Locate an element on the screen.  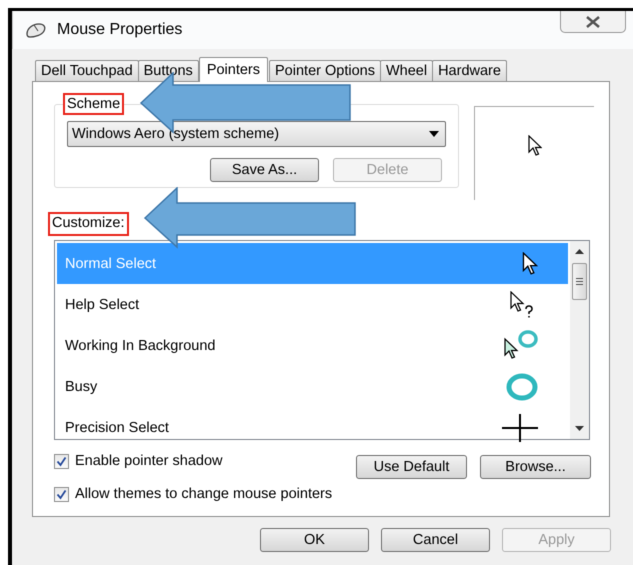
busy-ring-icon is located at coordinates (522, 386).